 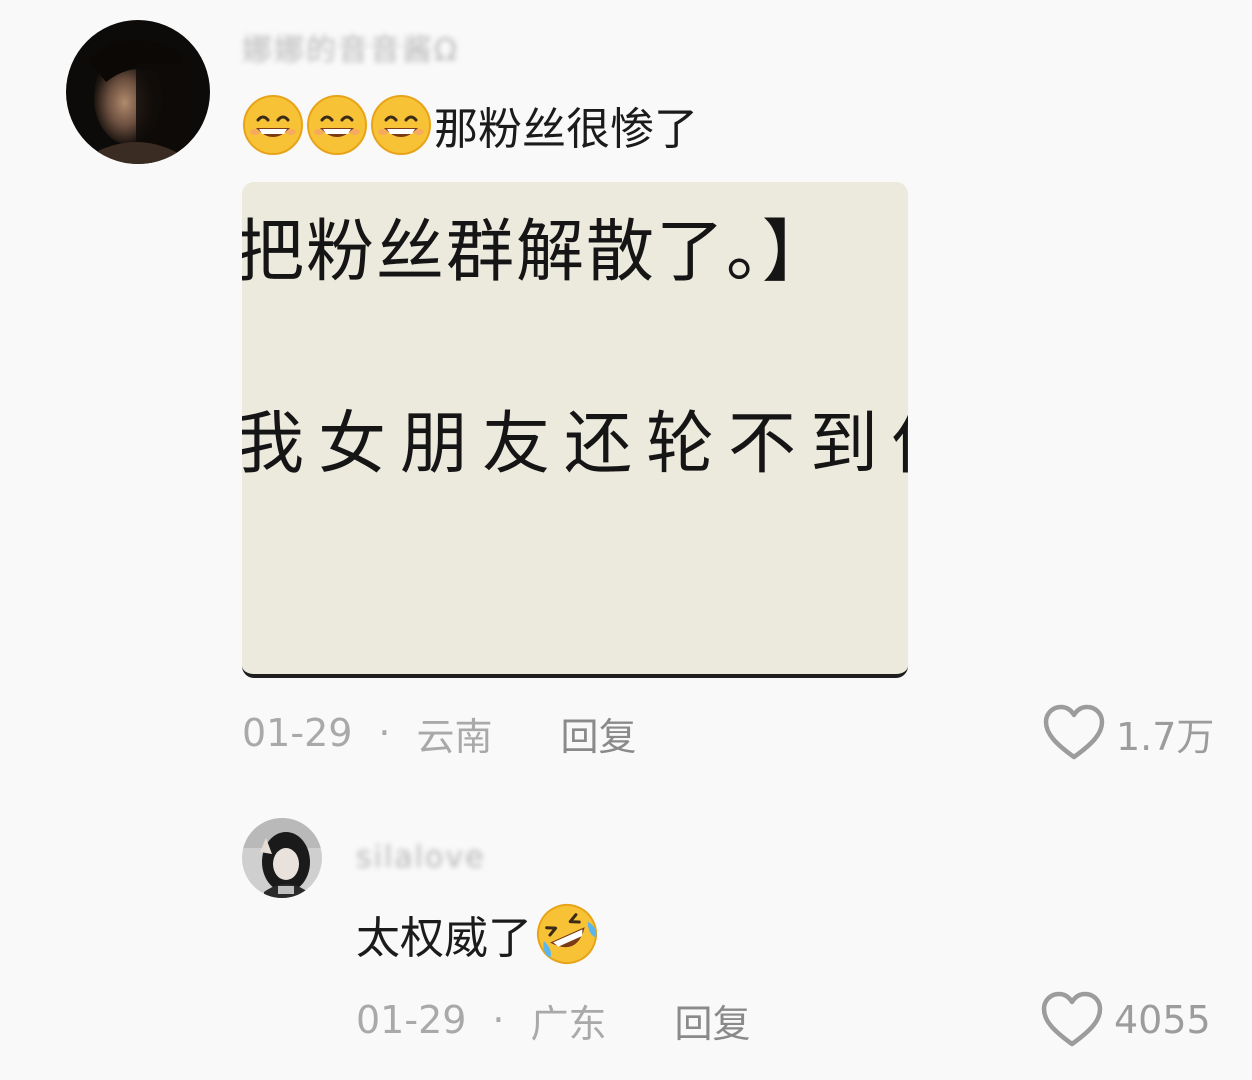 What do you see at coordinates (568, 1023) in the screenshot?
I see `comment-location: 广东` at bounding box center [568, 1023].